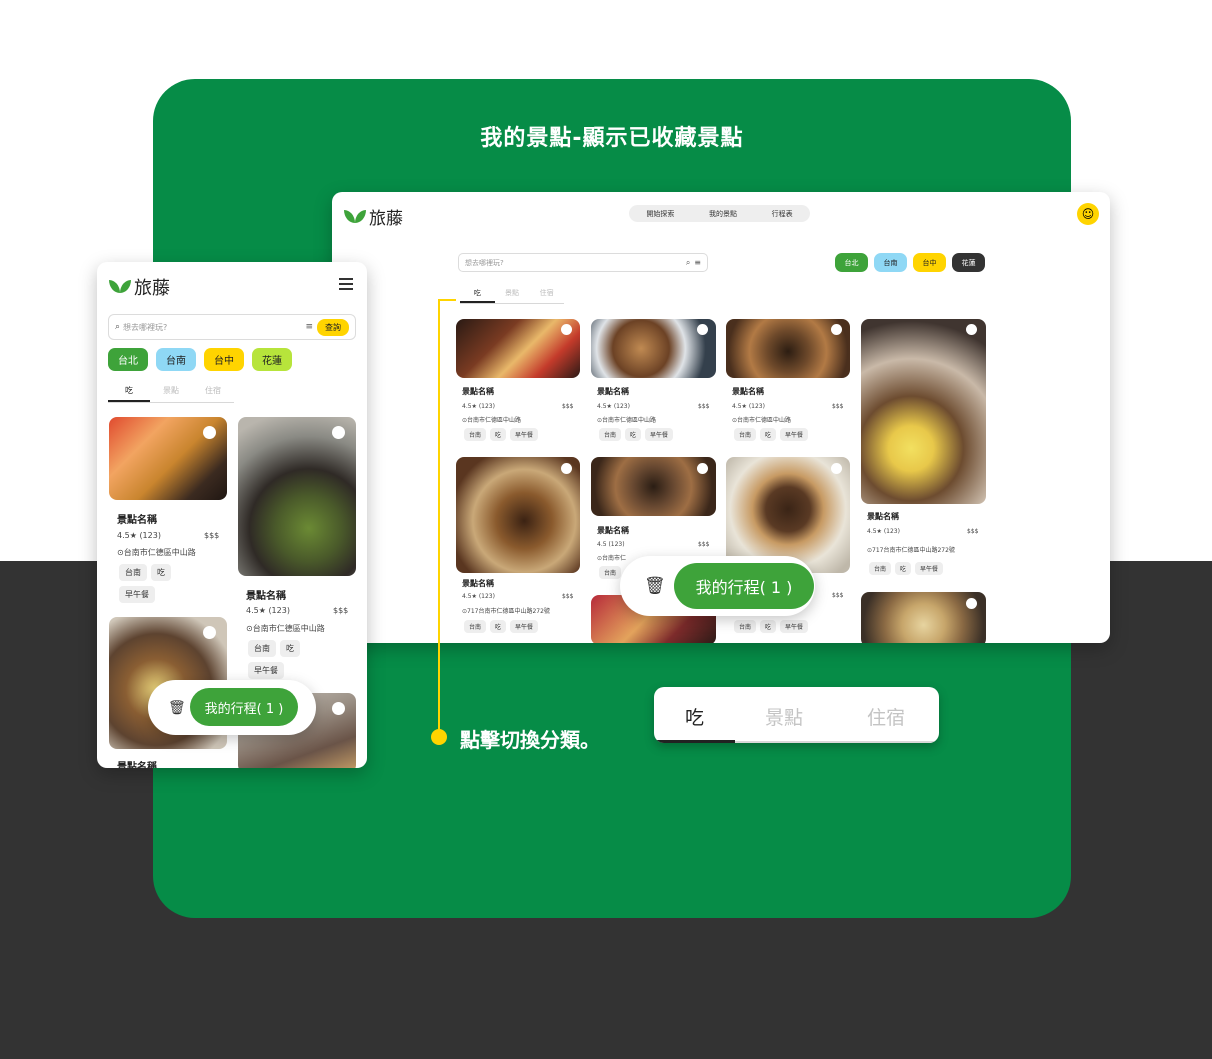 The image size is (1212, 1059). Describe the element at coordinates (611, 544) in the screenshot. I see `spot-rating: 4.5 (123)` at that location.